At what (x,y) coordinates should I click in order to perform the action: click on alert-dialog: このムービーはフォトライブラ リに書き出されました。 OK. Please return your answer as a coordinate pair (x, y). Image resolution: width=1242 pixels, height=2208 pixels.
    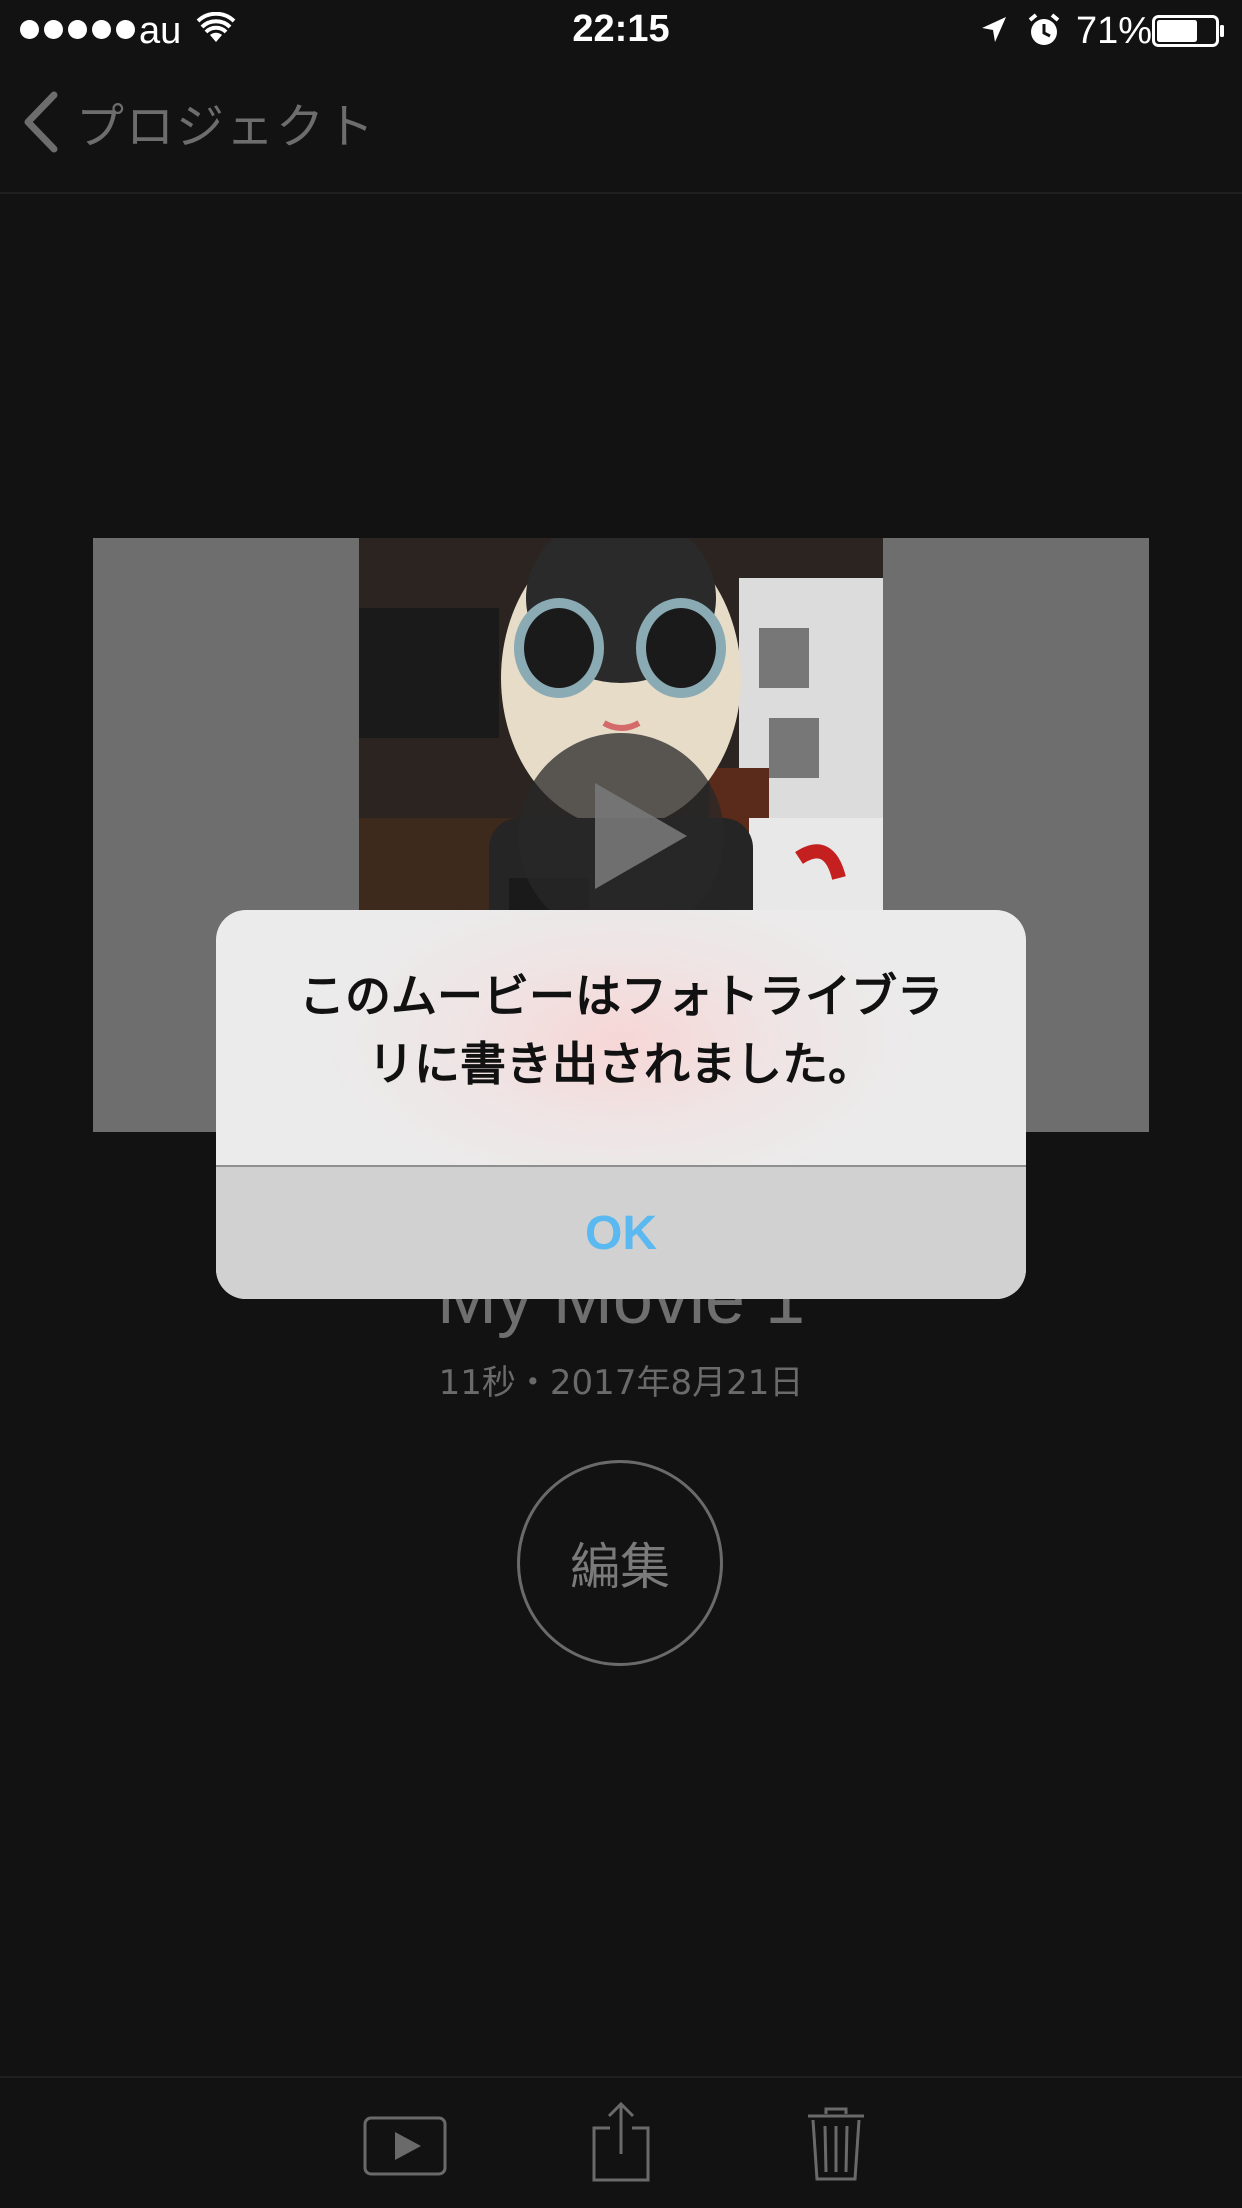
    Looking at the image, I should click on (621, 1104).